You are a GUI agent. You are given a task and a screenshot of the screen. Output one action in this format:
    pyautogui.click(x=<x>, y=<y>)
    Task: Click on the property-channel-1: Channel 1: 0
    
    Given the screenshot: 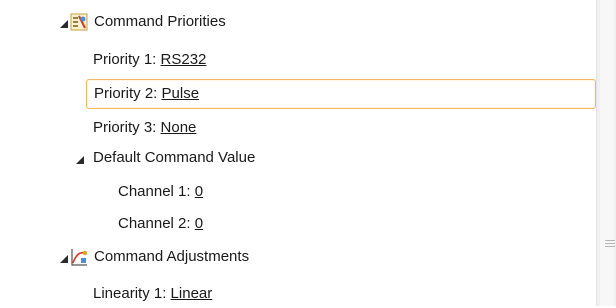 What is the action you would take?
    pyautogui.click(x=160, y=192)
    